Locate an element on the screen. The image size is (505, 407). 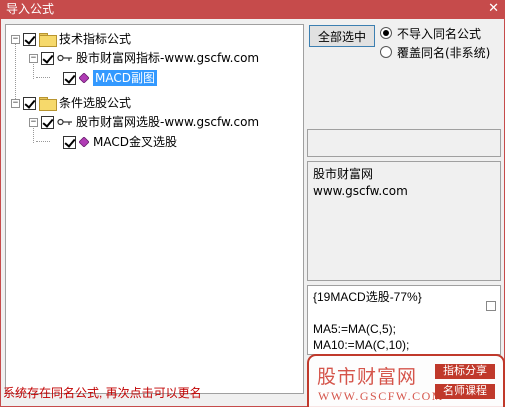
author-info-box: 股市财富网 www.gscfw.com is located at coordinates (404, 221).